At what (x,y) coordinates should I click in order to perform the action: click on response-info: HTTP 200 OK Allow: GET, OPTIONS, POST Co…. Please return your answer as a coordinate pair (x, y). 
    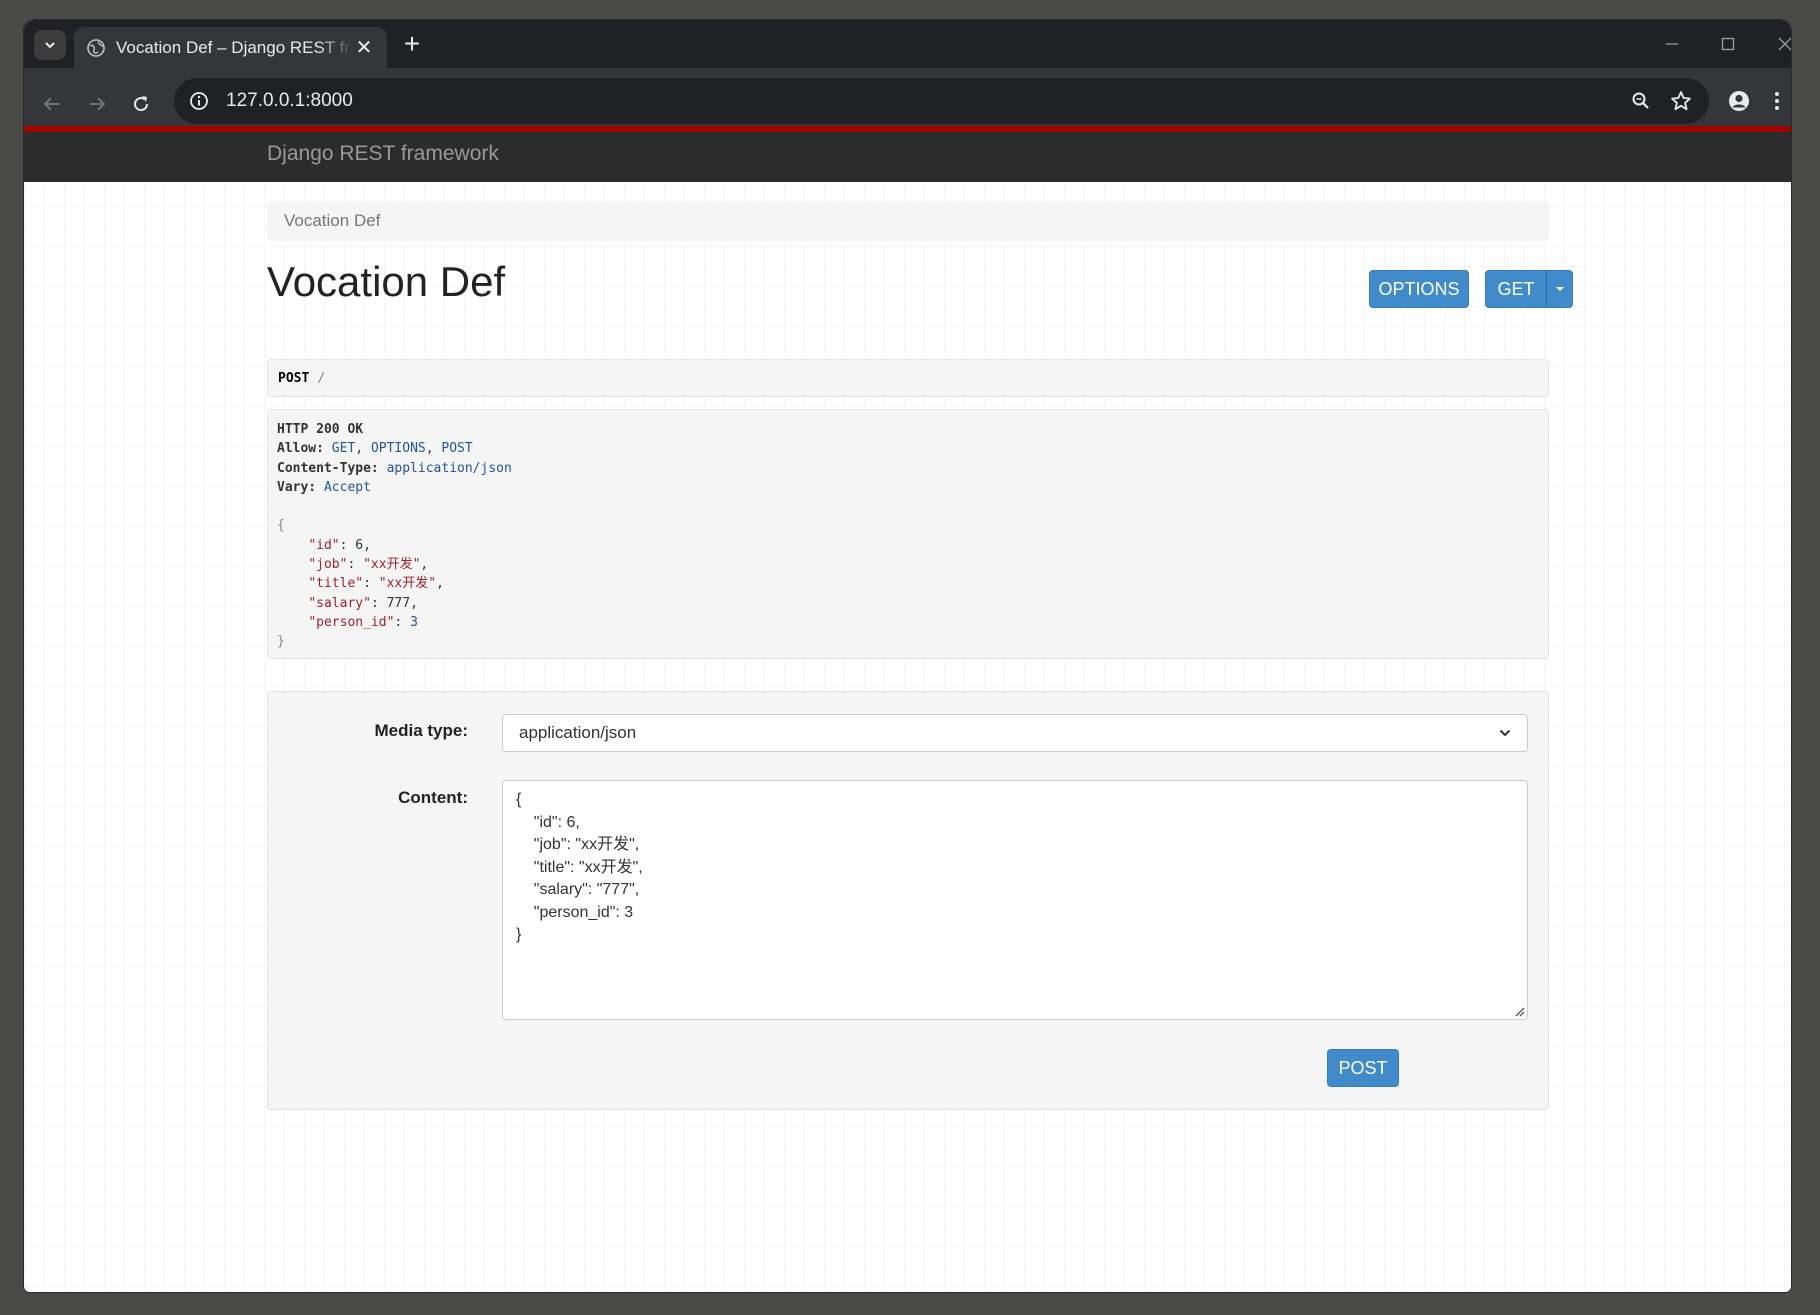
    Looking at the image, I should click on (908, 534).